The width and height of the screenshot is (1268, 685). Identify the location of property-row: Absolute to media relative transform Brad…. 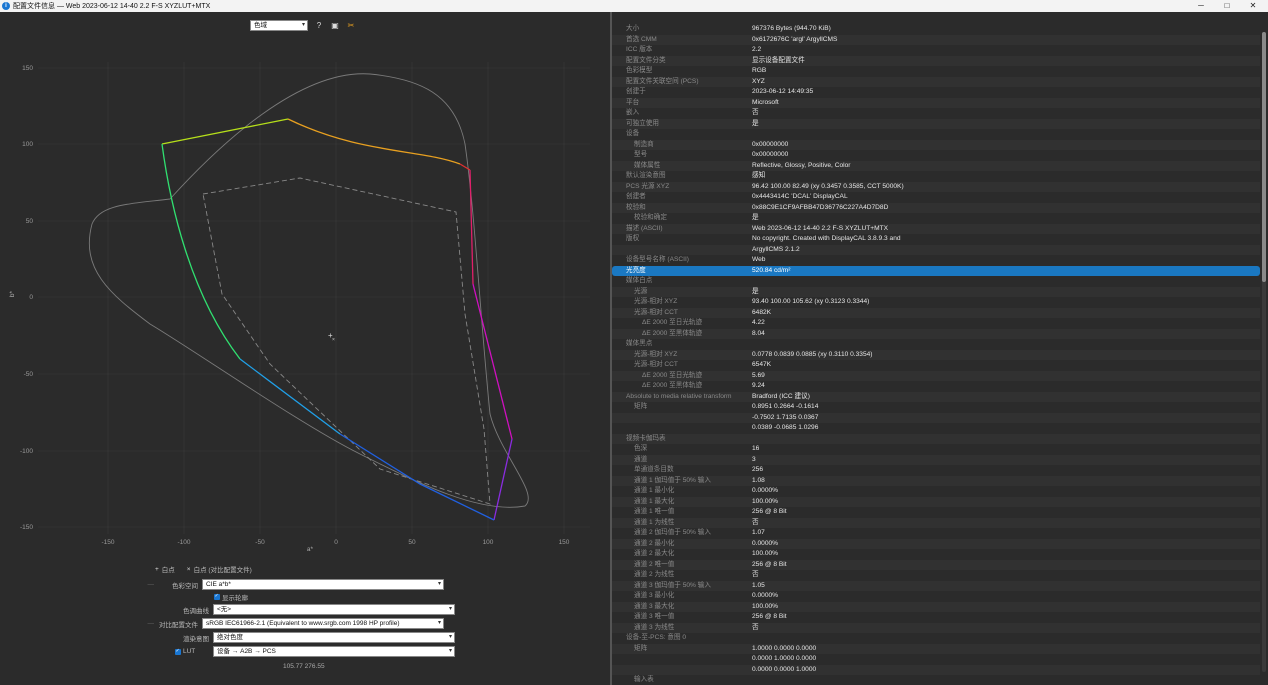
(936, 396).